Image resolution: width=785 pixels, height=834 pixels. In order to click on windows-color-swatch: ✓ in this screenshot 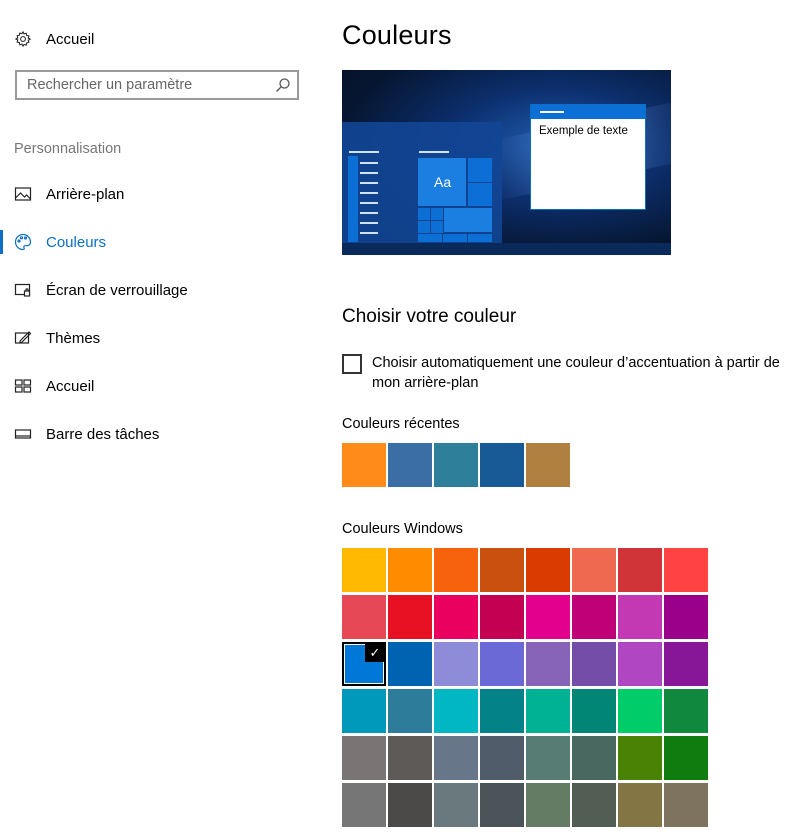, I will do `click(364, 664)`.